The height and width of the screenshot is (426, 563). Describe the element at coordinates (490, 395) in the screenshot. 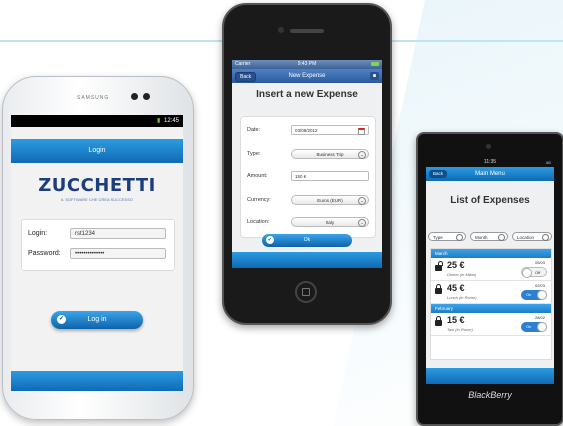

I see `blackberry-logo: BlackBerry` at that location.